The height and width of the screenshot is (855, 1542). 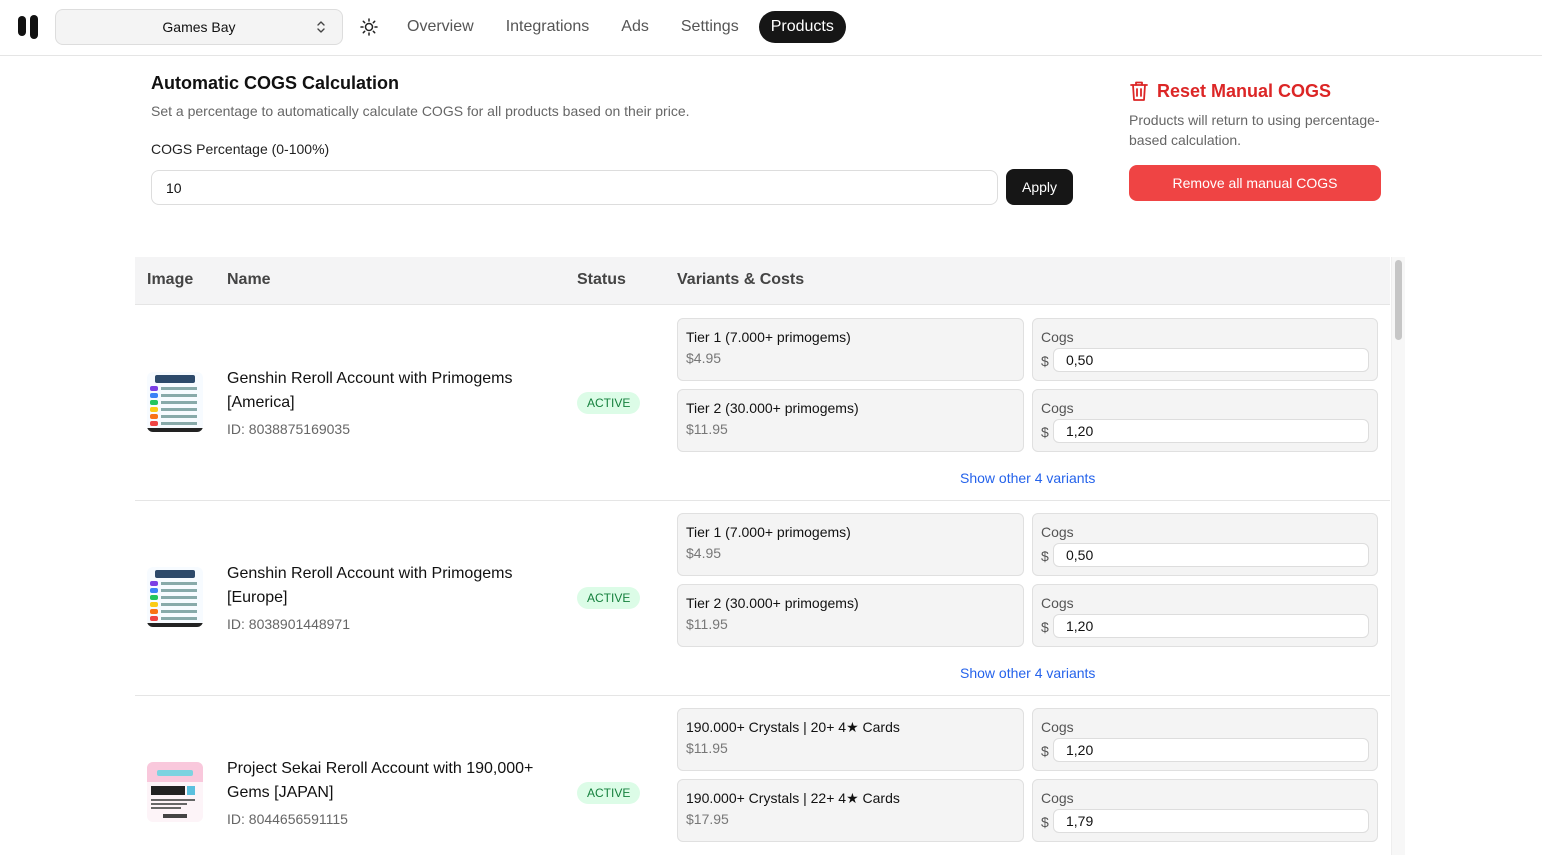 I want to click on reset-manual-cogs-heading: Reset Manual COGS, so click(x=1230, y=91).